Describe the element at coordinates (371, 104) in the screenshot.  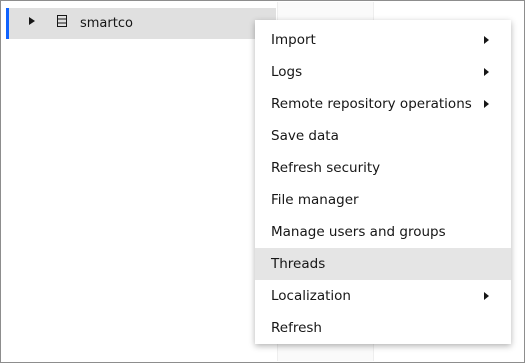
I see `menu-item-label: Remote repository operations` at that location.